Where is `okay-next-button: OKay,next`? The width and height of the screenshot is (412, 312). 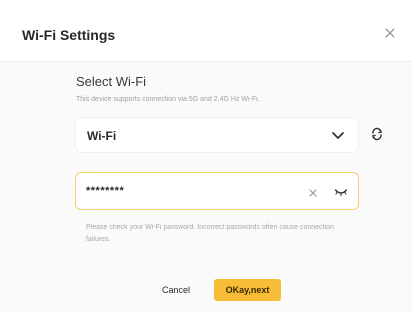
okay-next-button: OKay,next is located at coordinates (247, 290).